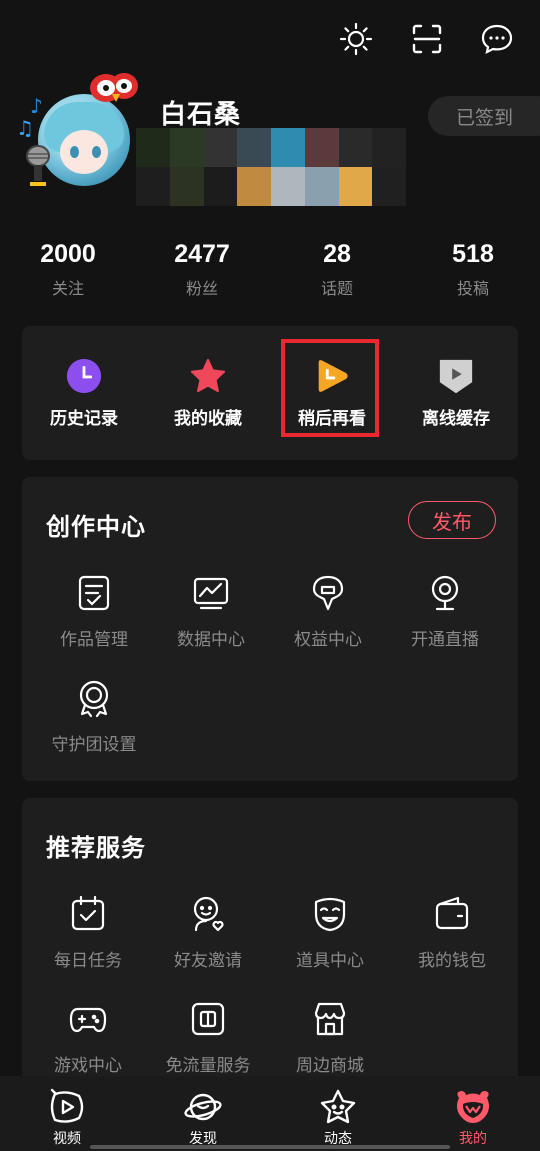 This screenshot has height=1151, width=540. What do you see at coordinates (36, 106) in the screenshot?
I see `music-note-icon: ♪` at bounding box center [36, 106].